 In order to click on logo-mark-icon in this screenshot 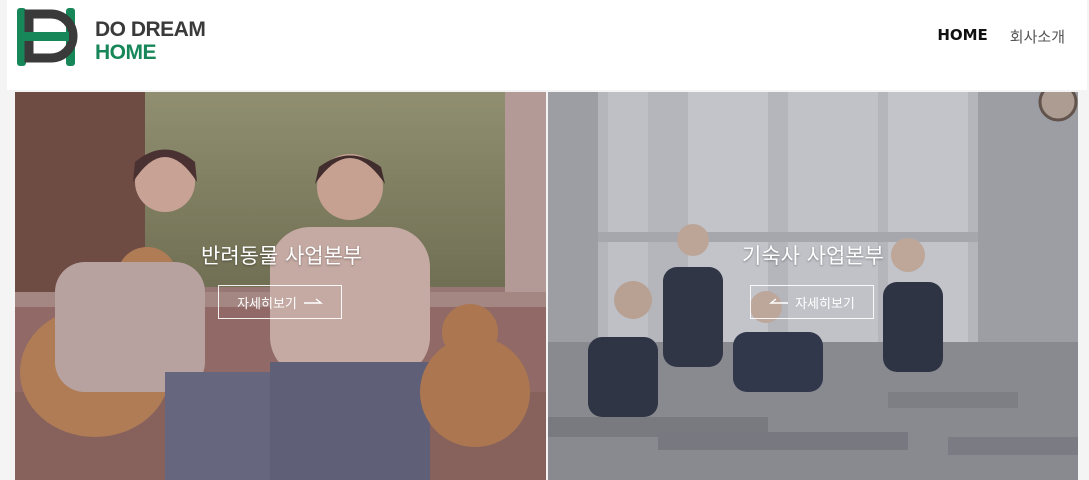, I will do `click(47, 37)`.